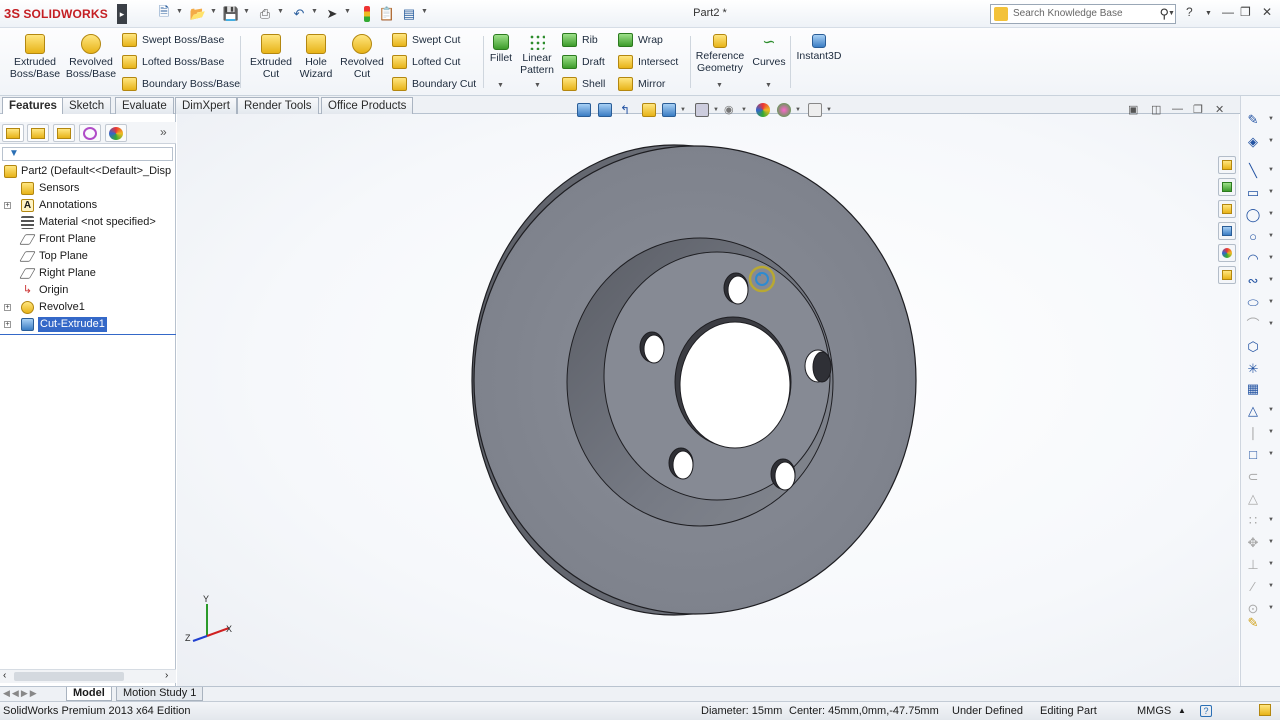 This screenshot has width=1280, height=720. I want to click on save-icon: 💾, so click(231, 14).